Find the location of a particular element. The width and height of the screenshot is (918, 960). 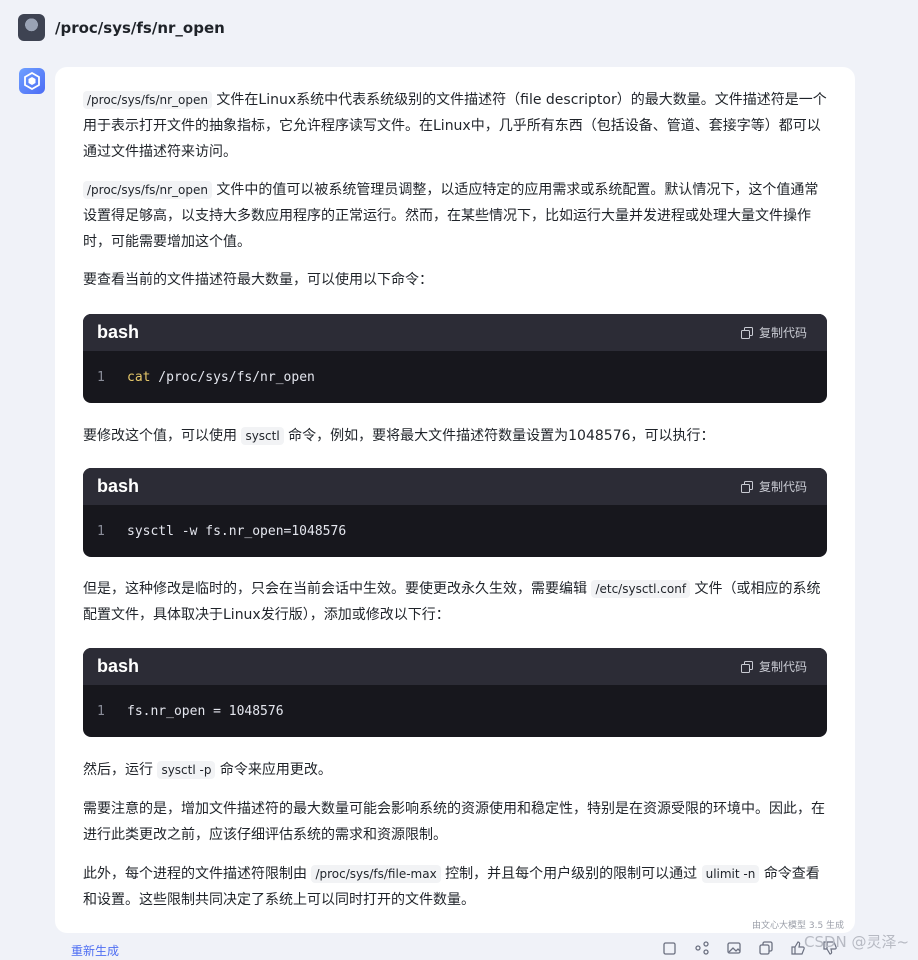

paragraph-text: 但是，这种修改是临时的，只会在当前会话中生效。要使更改永久生效，需要编辑 is located at coordinates (335, 589).